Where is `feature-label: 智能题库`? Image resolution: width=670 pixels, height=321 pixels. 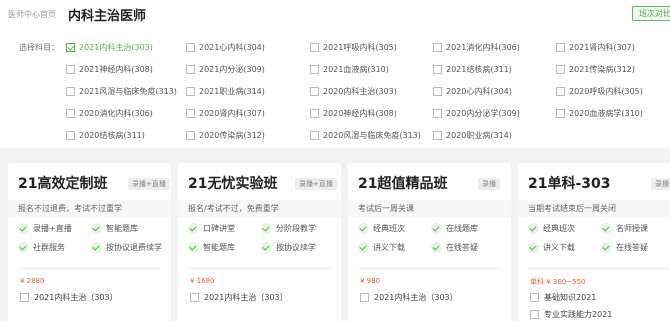 feature-label: 智能题库 is located at coordinates (219, 247).